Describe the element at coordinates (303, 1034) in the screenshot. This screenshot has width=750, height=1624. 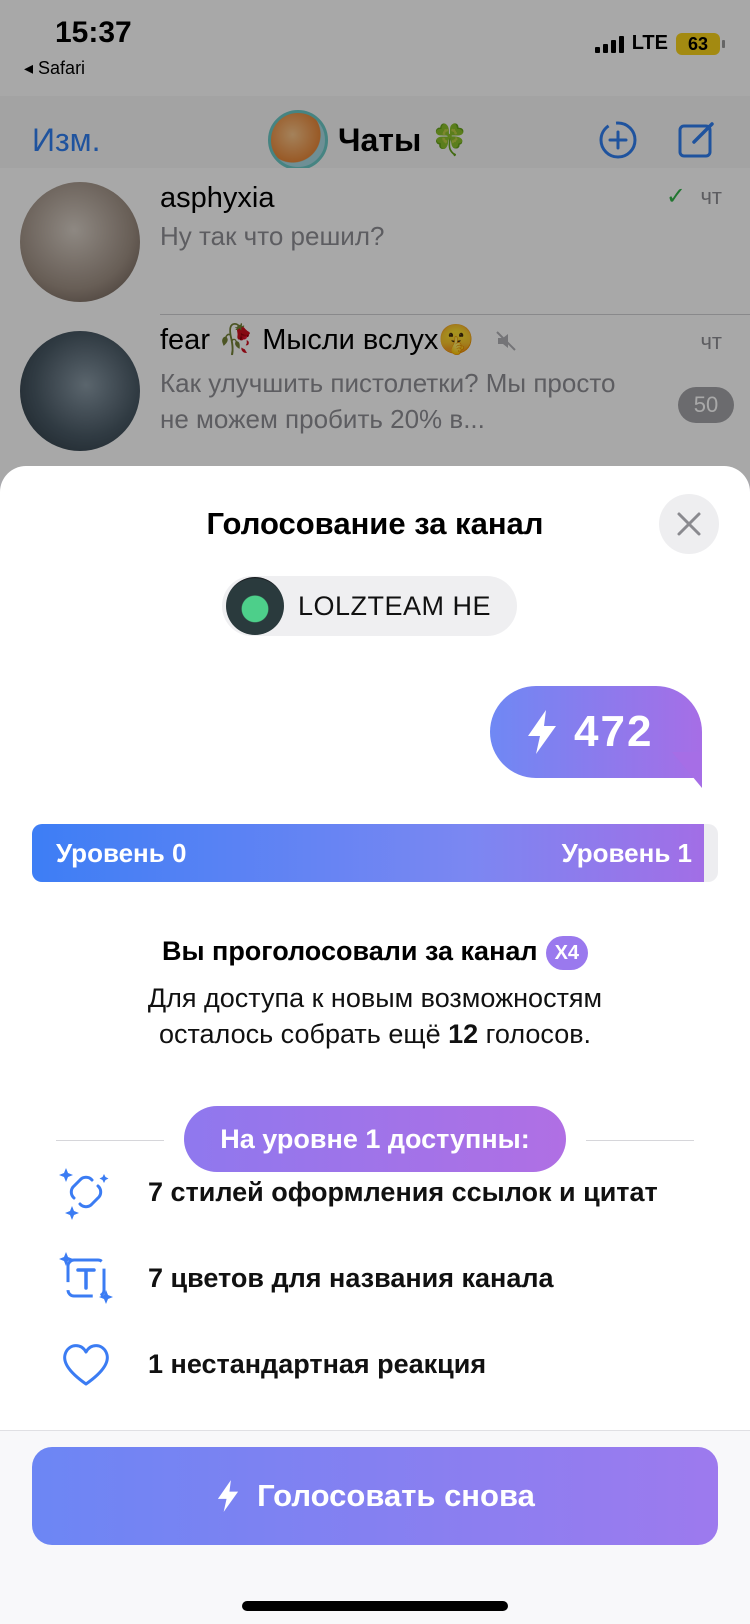
I see `info-prefix: осталось собрать ещё` at that location.